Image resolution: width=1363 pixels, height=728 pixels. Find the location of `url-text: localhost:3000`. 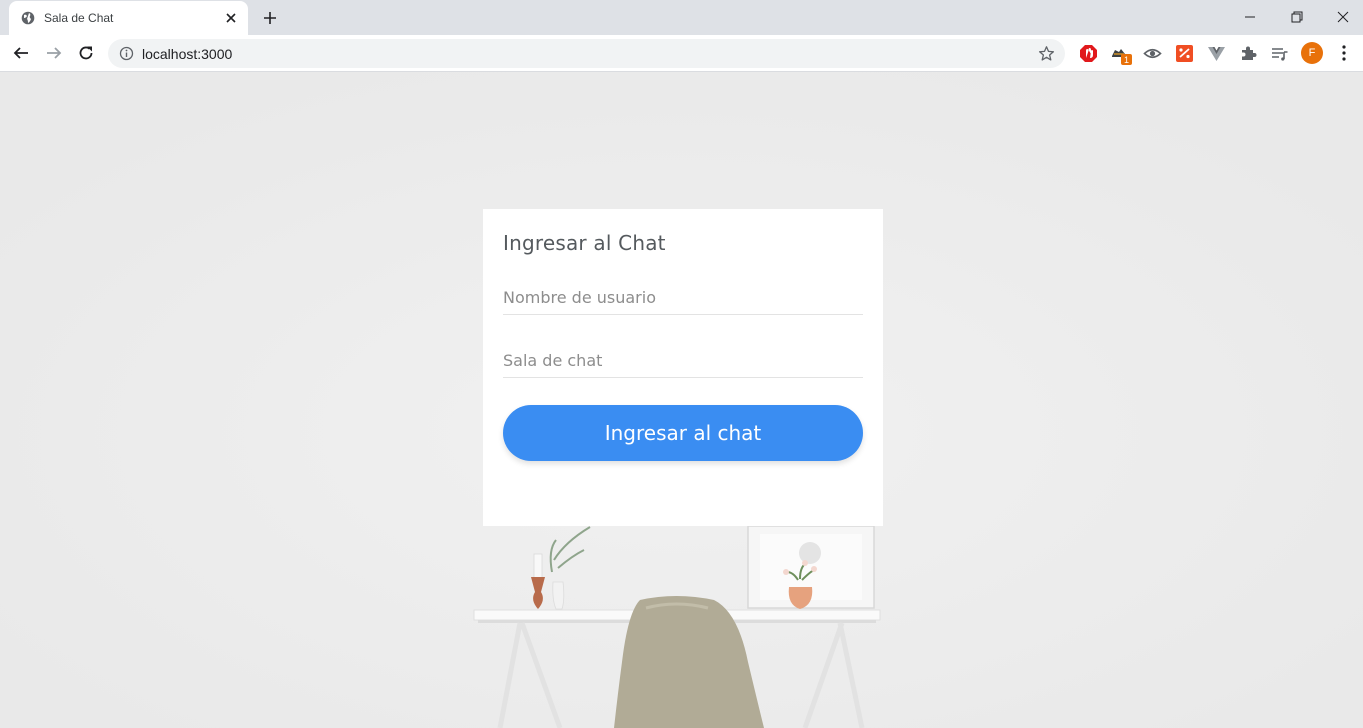

url-text: localhost:3000 is located at coordinates (187, 54).